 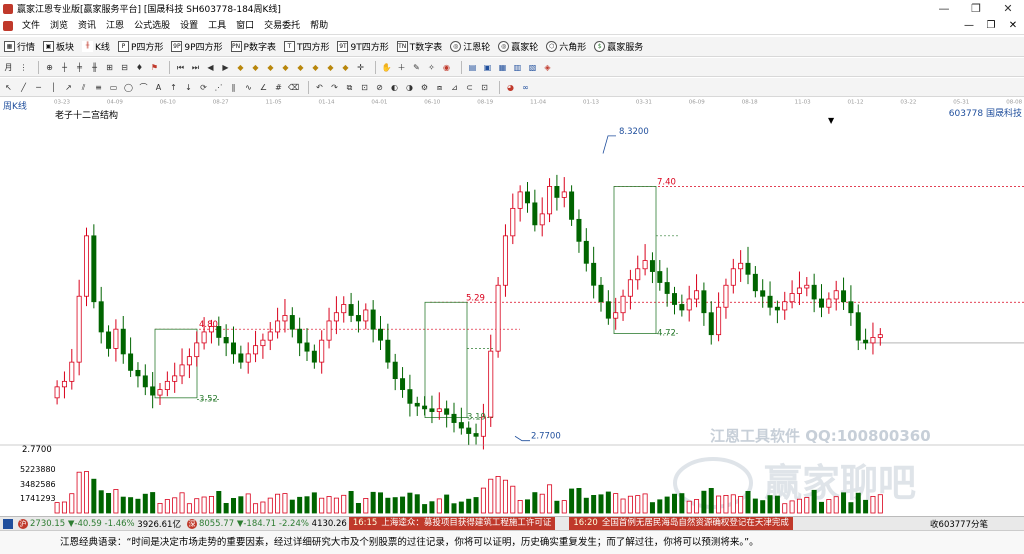 What do you see at coordinates (446, 67) in the screenshot?
I see `target-icon: ◉` at bounding box center [446, 67].